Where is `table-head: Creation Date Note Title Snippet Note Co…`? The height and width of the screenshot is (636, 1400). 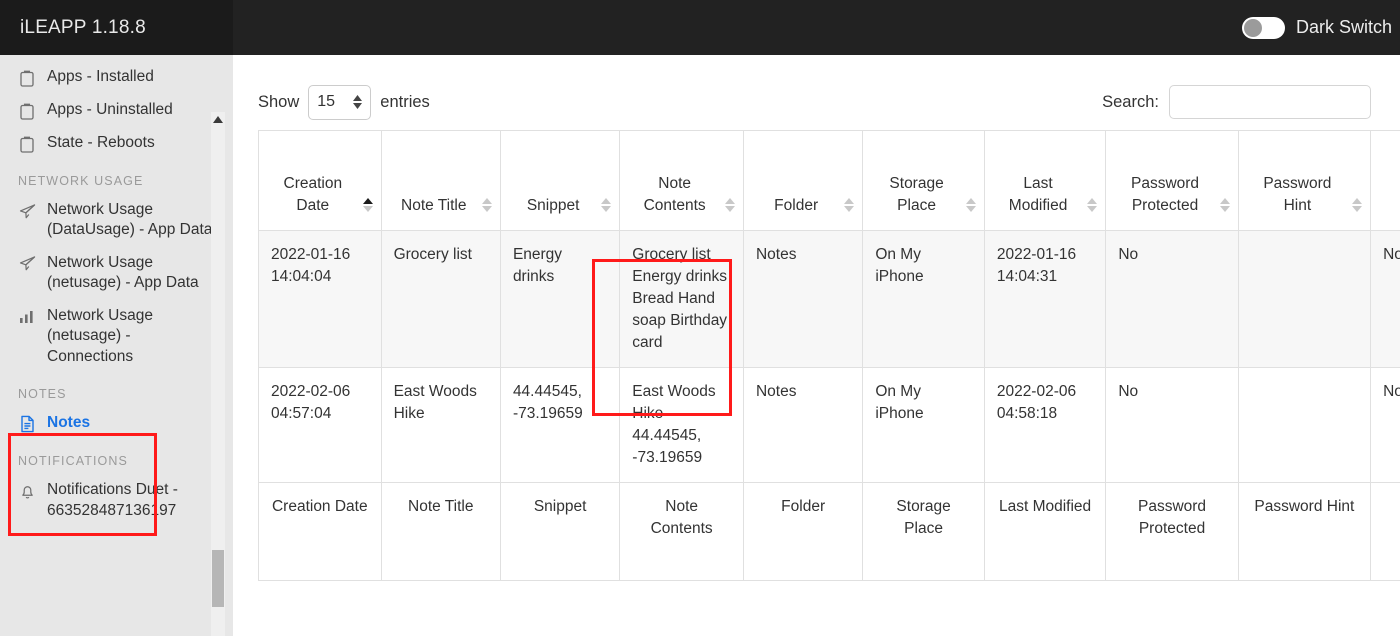
table-head: Creation Date Note Title Snippet Note Co… is located at coordinates (829, 180).